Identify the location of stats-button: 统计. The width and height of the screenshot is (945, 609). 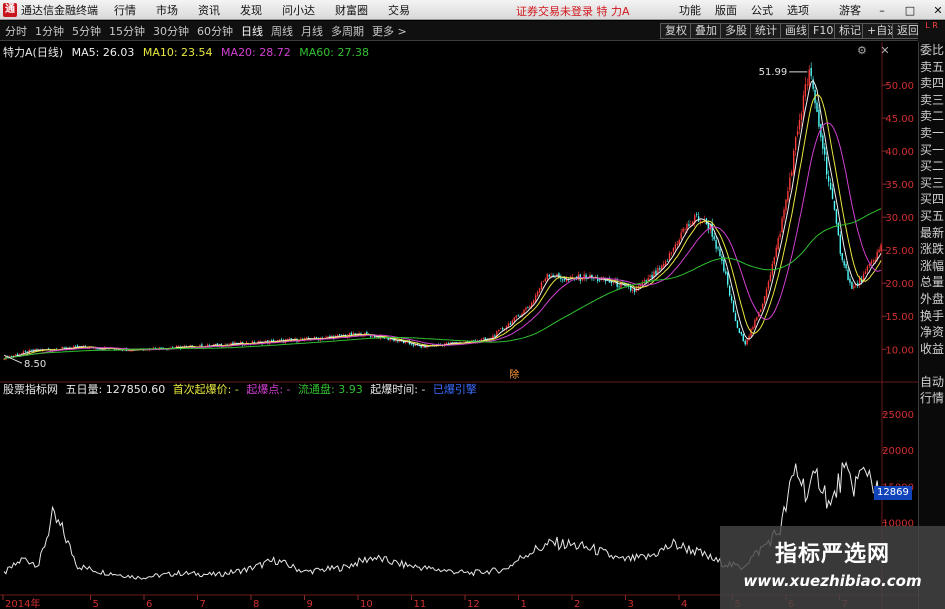
(766, 31).